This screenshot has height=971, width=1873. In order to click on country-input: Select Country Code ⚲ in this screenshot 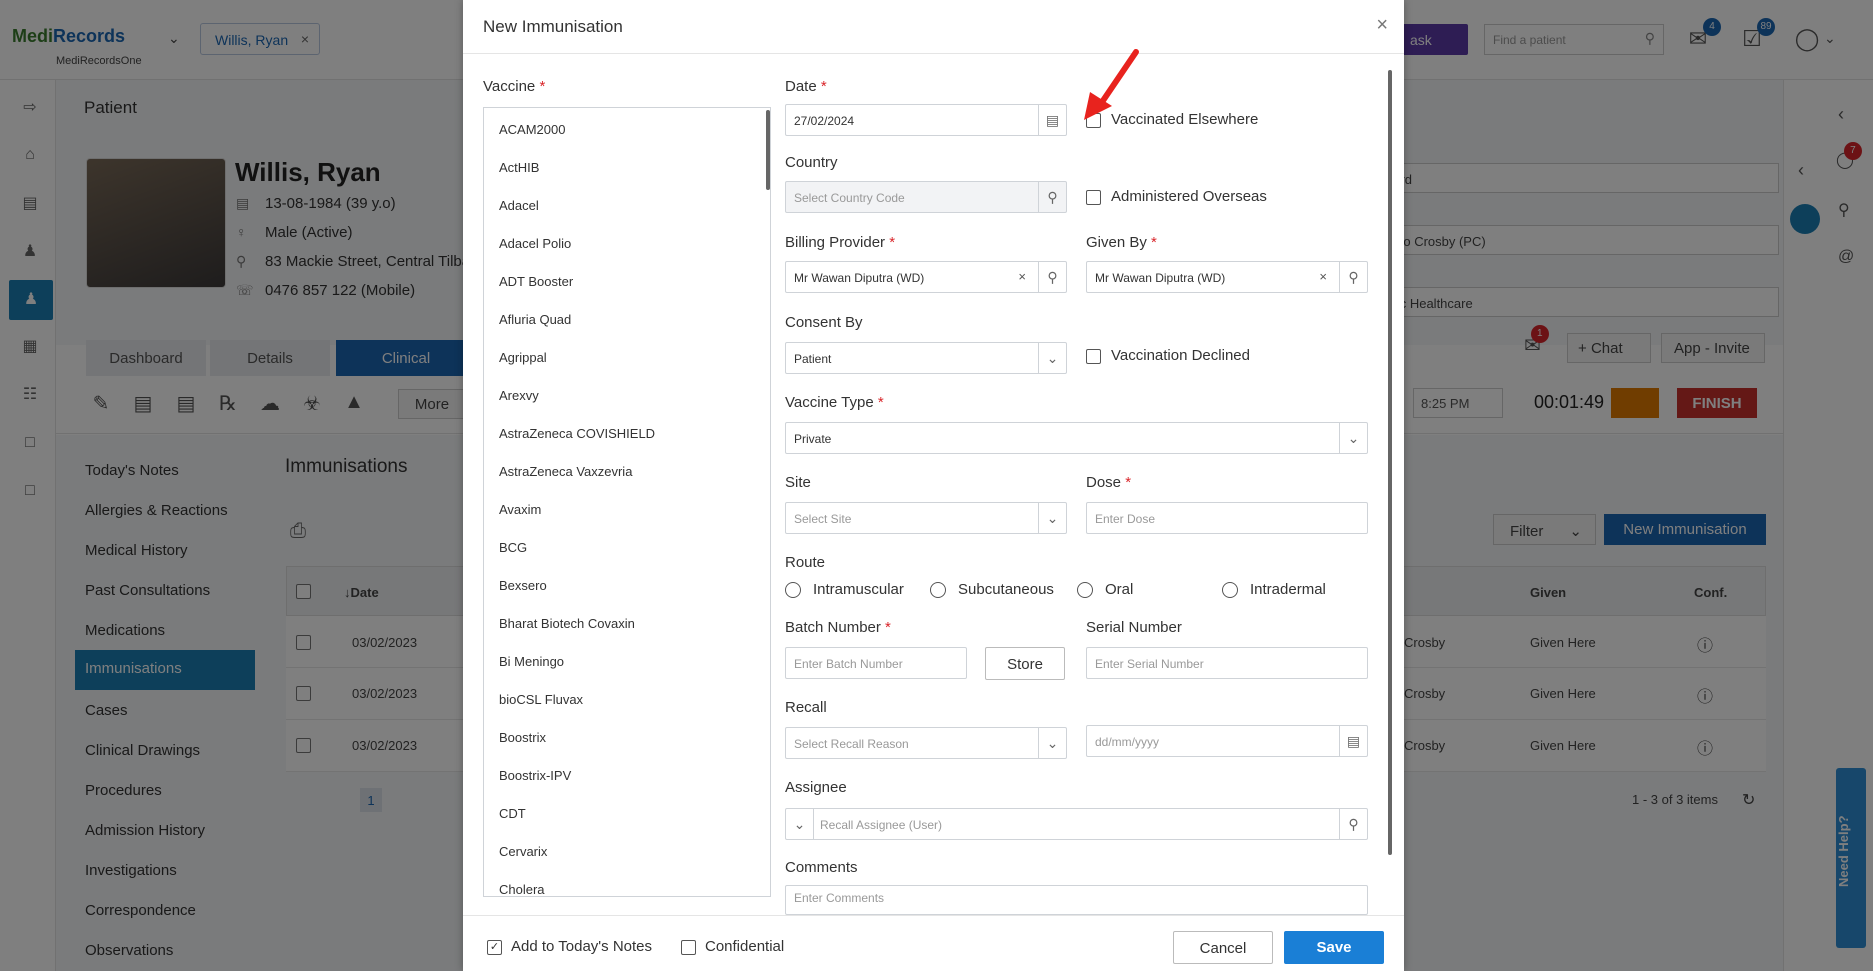, I will do `click(926, 197)`.